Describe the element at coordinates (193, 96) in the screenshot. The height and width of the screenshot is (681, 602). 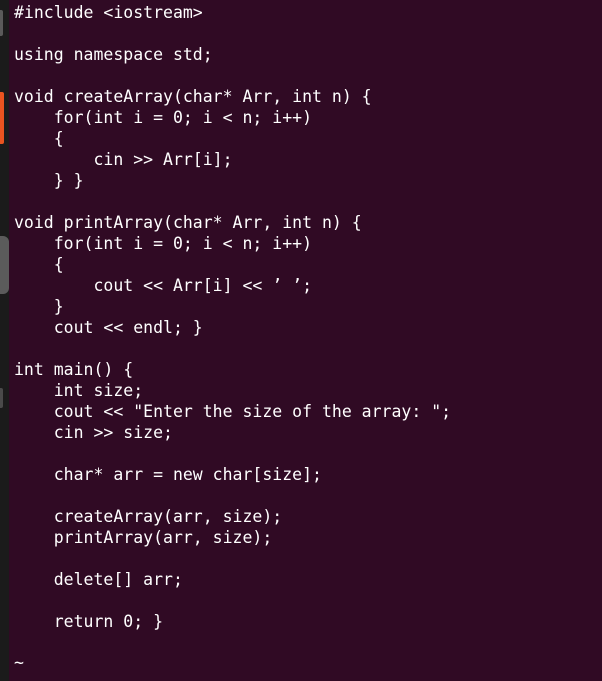
I see `code-line: void createArray(char* Arr, int n) {` at that location.